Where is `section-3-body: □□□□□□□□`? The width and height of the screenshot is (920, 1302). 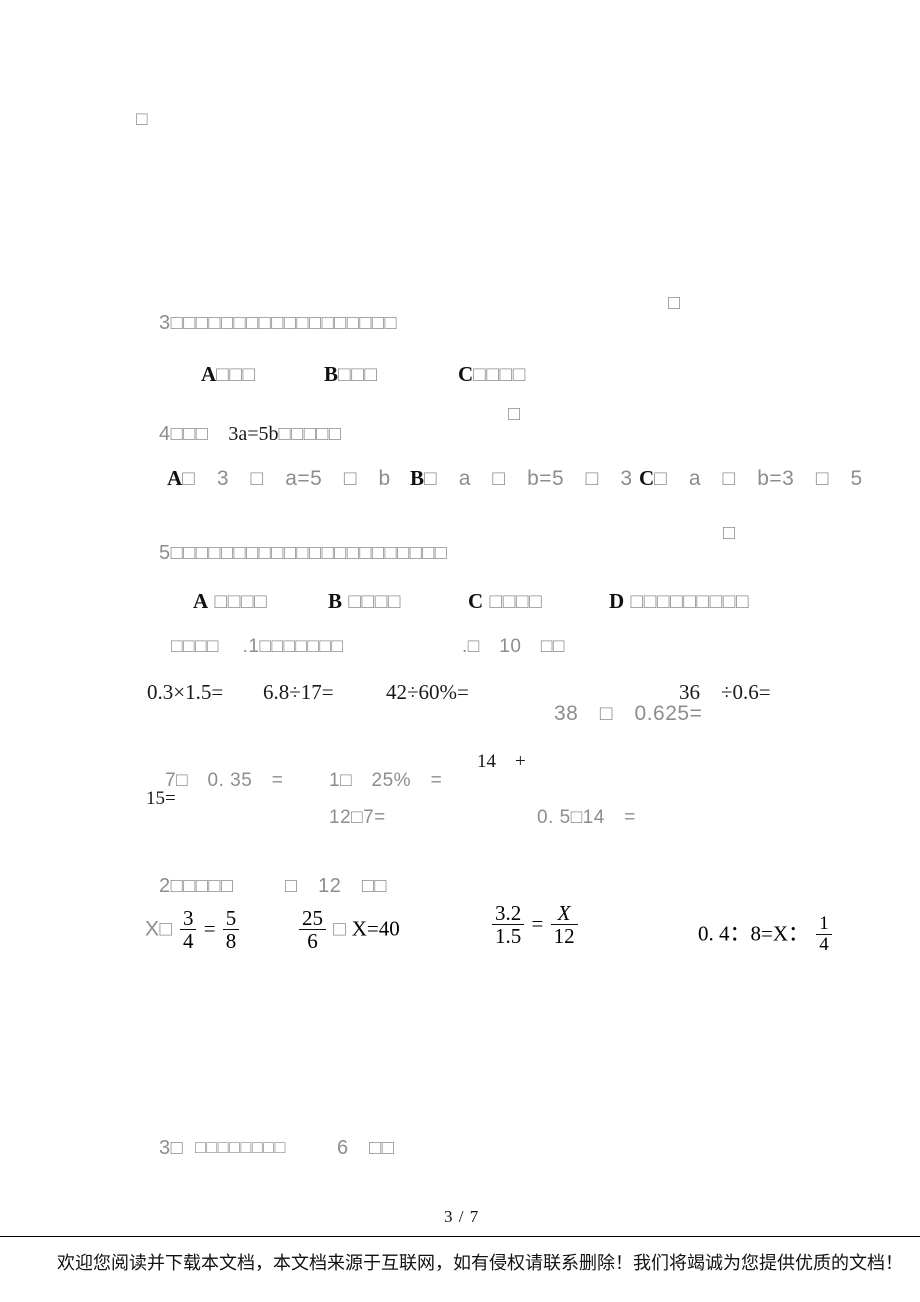
section-3-body: □□□□□□□□ is located at coordinates (240, 1147).